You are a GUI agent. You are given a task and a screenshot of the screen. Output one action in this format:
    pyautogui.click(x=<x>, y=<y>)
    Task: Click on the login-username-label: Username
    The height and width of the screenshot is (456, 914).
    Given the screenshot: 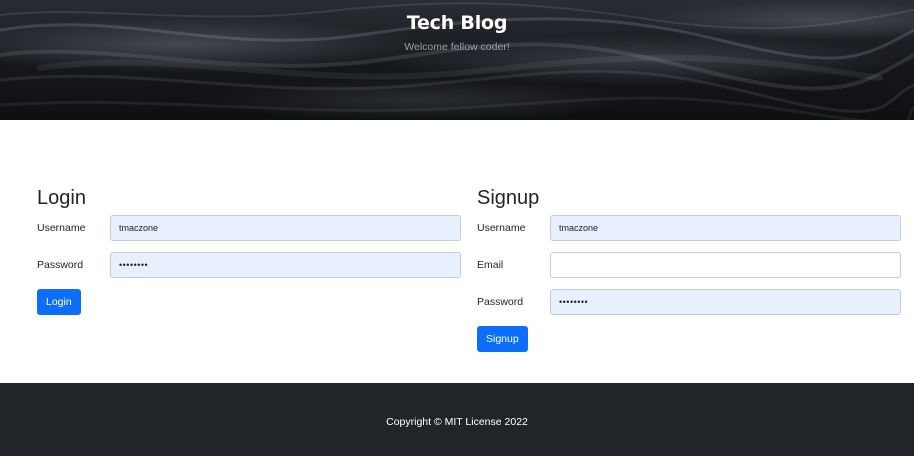 What is the action you would take?
    pyautogui.click(x=61, y=228)
    